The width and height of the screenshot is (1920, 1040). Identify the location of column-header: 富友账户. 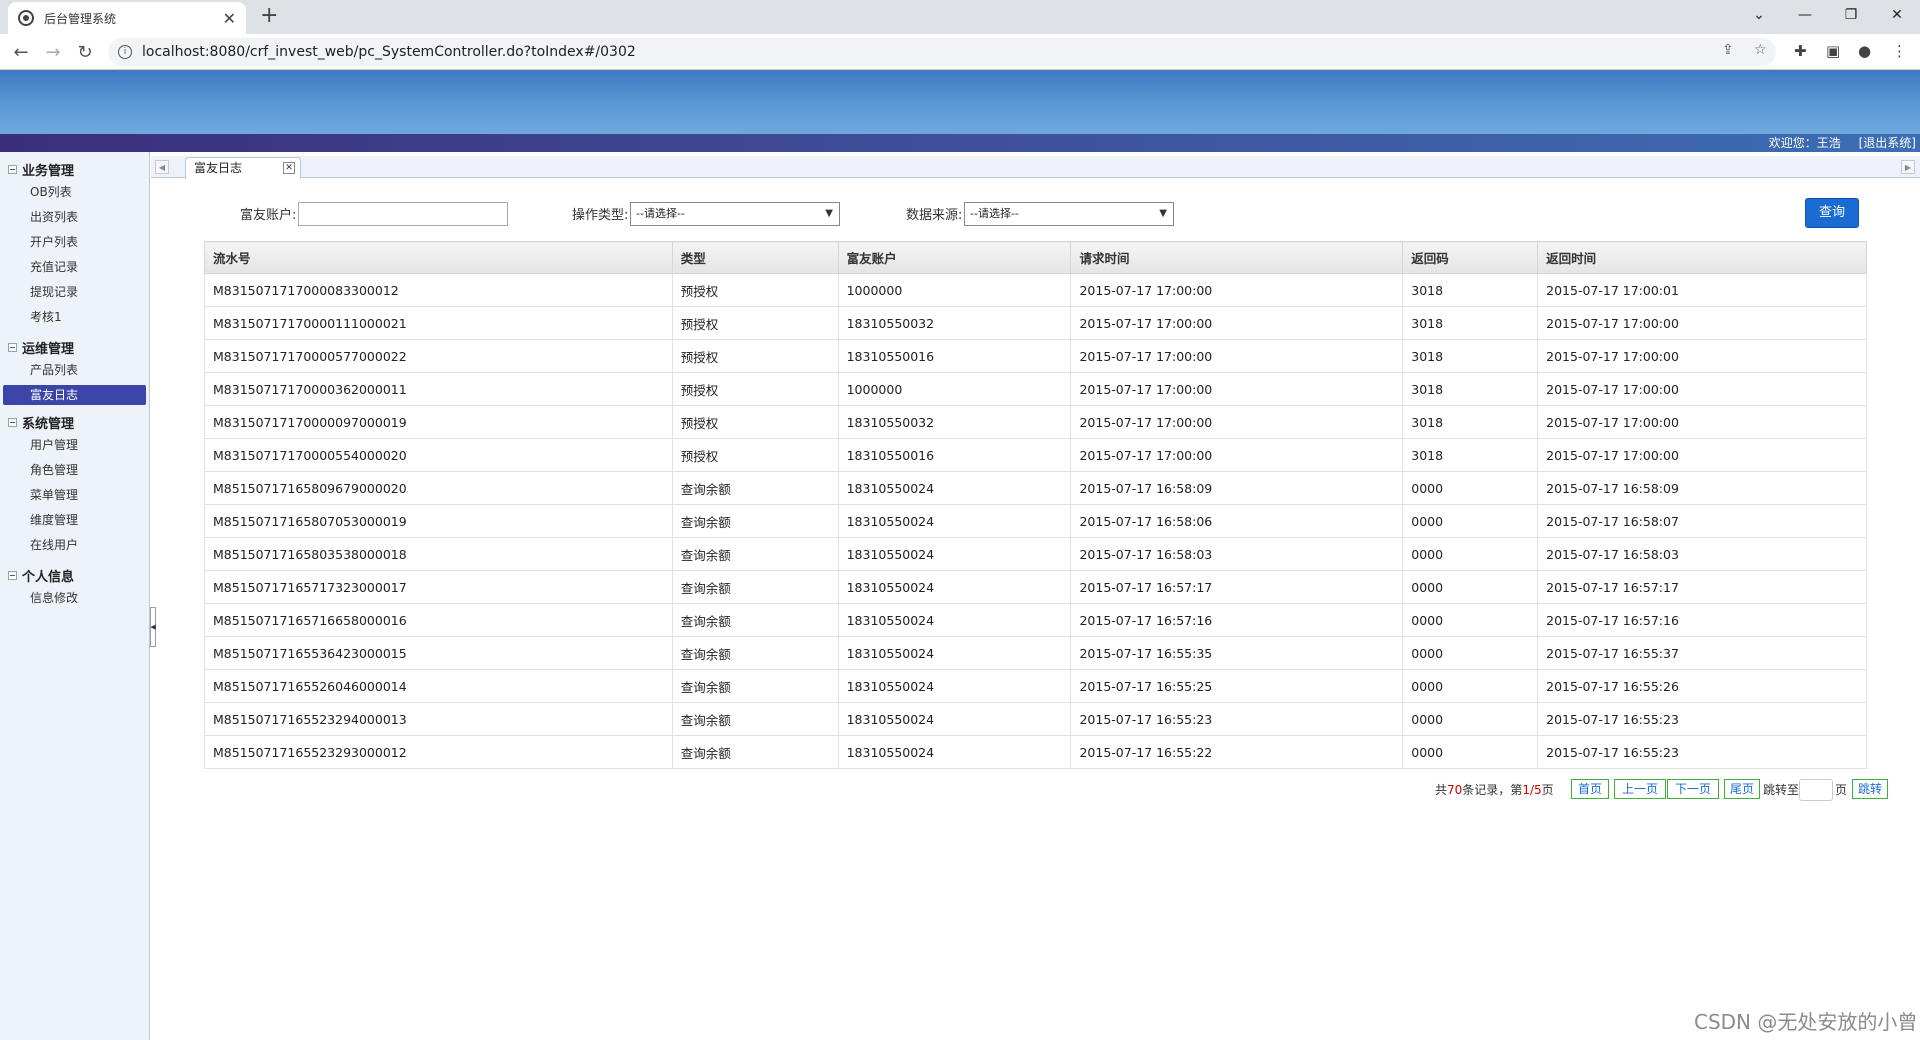
(954, 257).